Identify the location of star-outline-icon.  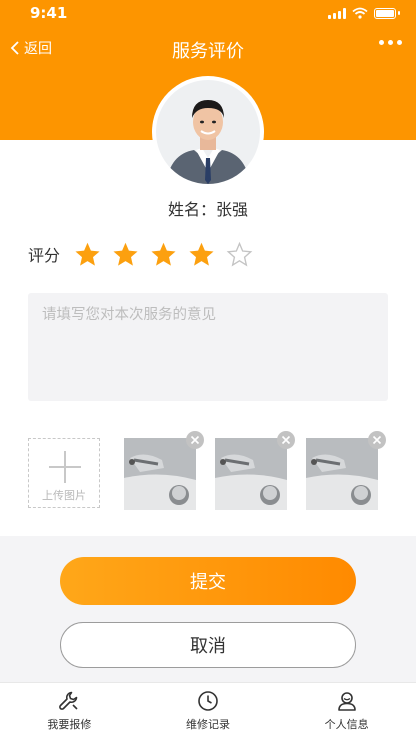
(239, 254).